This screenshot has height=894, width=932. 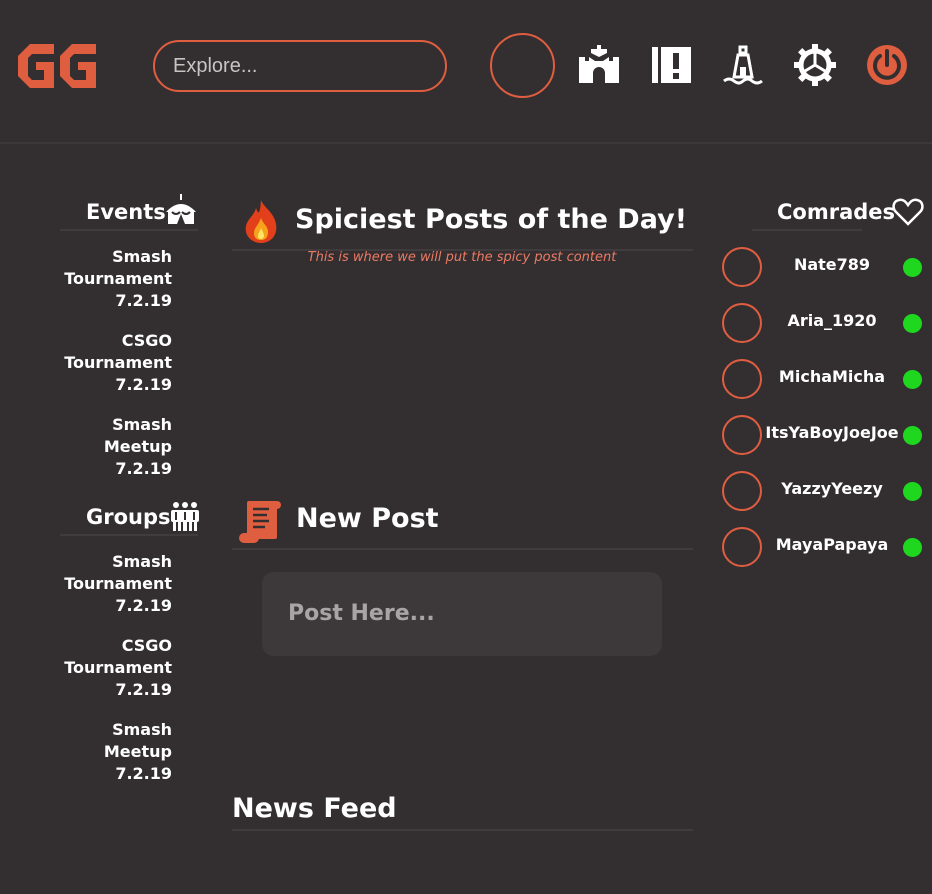 I want to click on events-title: Events, so click(x=126, y=212).